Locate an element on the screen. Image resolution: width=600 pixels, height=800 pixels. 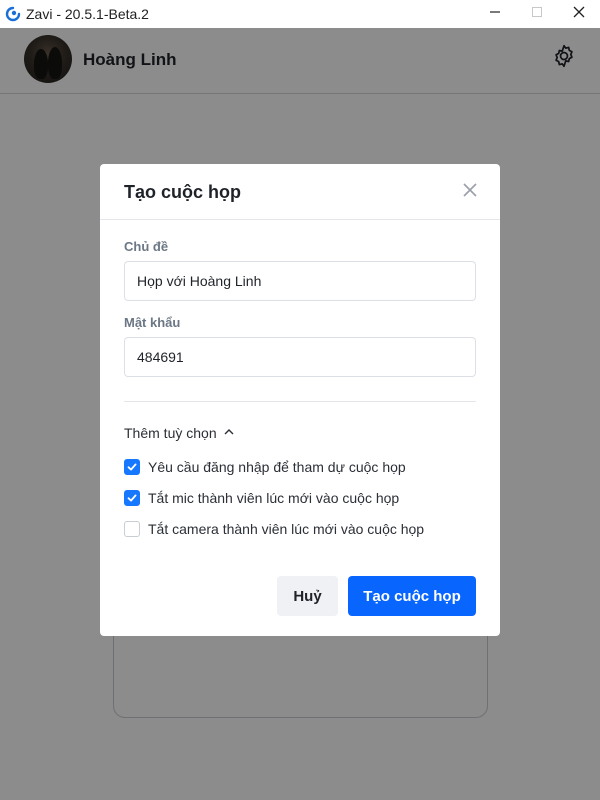
more-options-toggle: Thêm tuỳ chọn is located at coordinates (179, 433).